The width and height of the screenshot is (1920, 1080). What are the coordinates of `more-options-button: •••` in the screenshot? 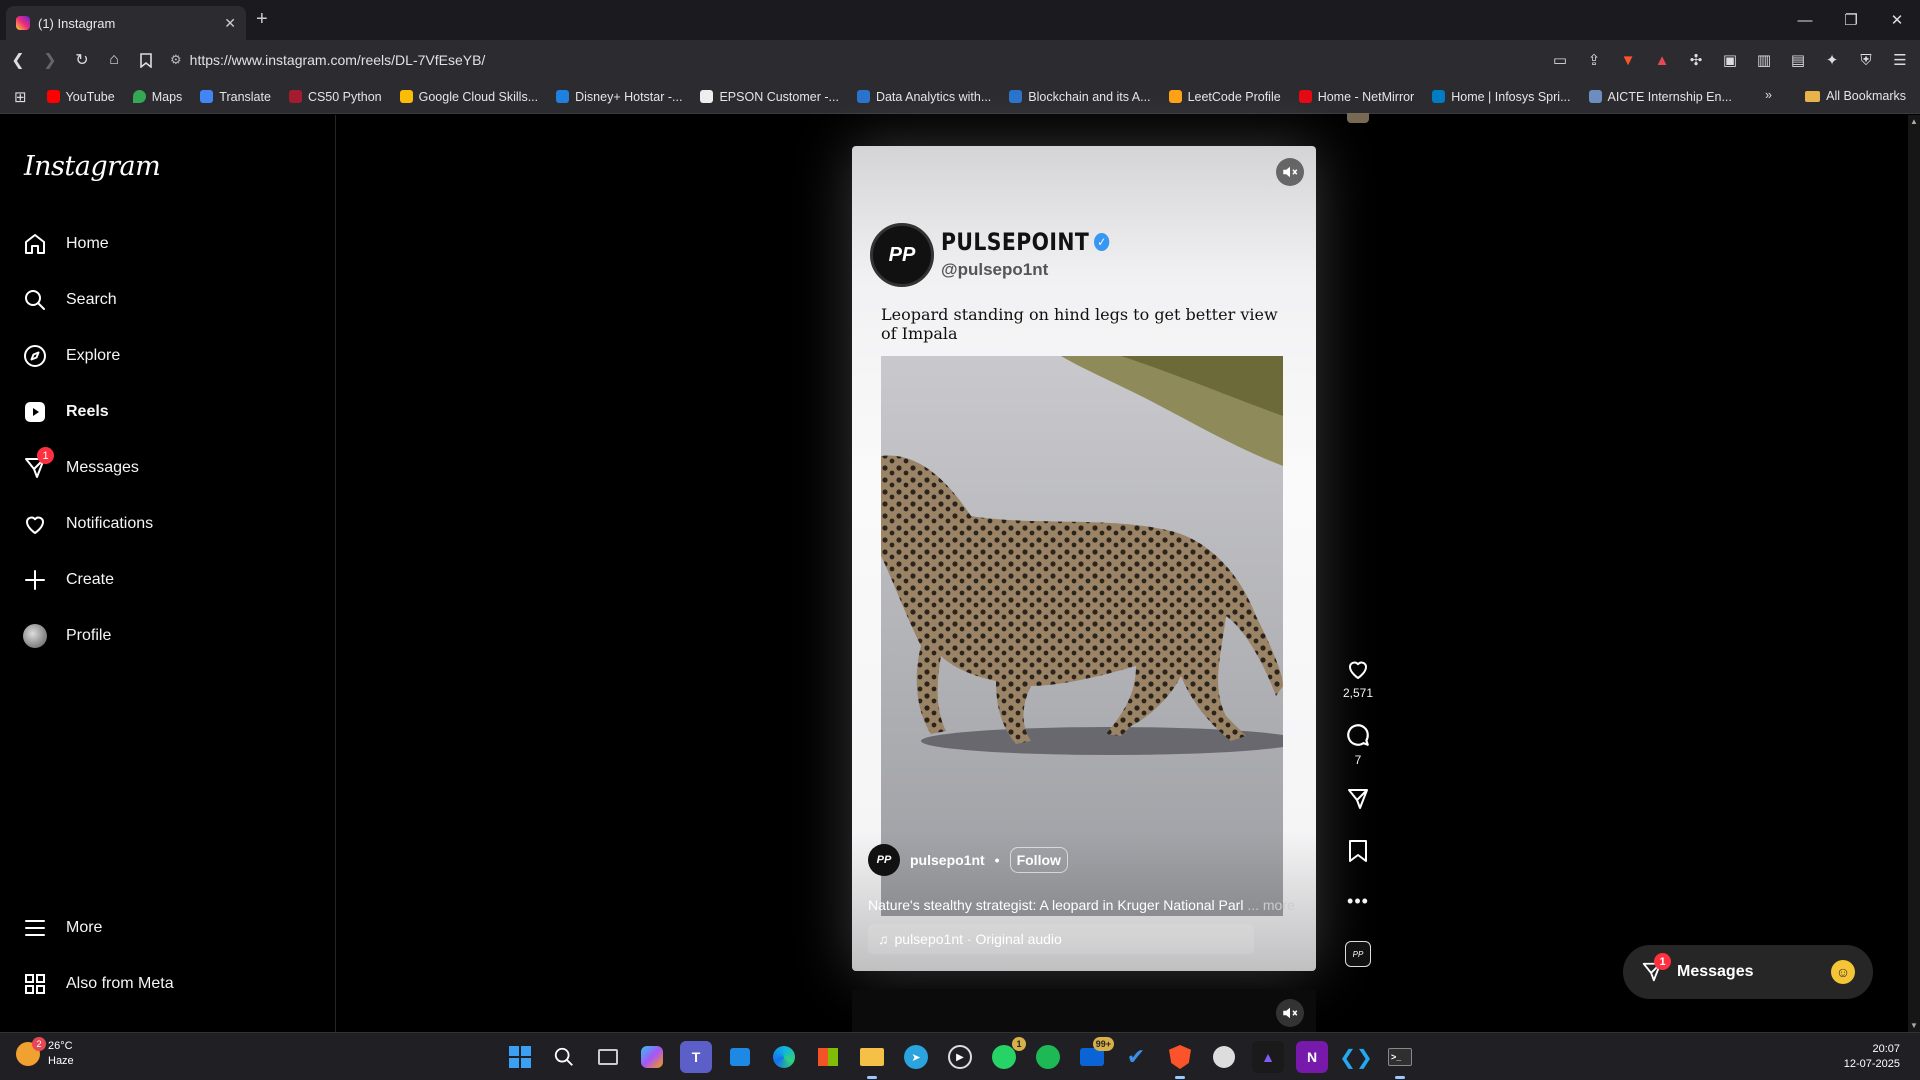 It's located at (1358, 901).